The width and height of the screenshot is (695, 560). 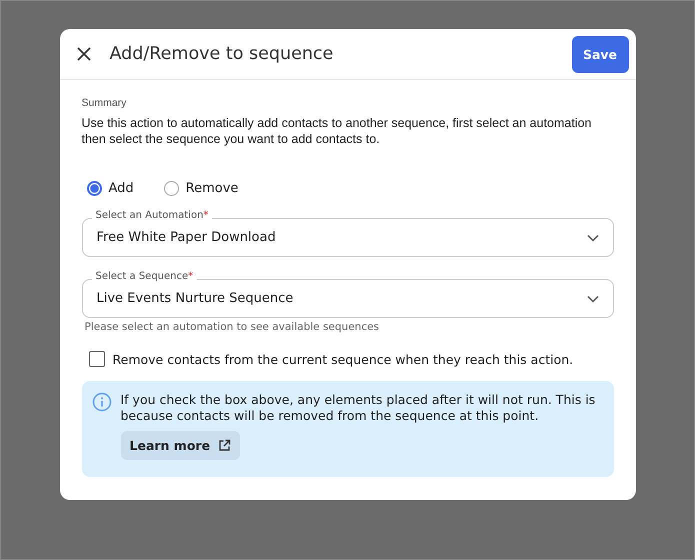 What do you see at coordinates (105, 103) in the screenshot?
I see `summary-label: Summary` at bounding box center [105, 103].